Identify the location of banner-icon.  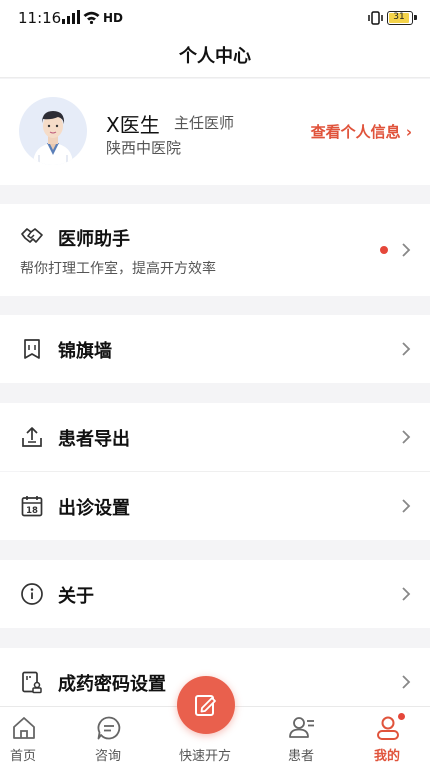
(32, 349).